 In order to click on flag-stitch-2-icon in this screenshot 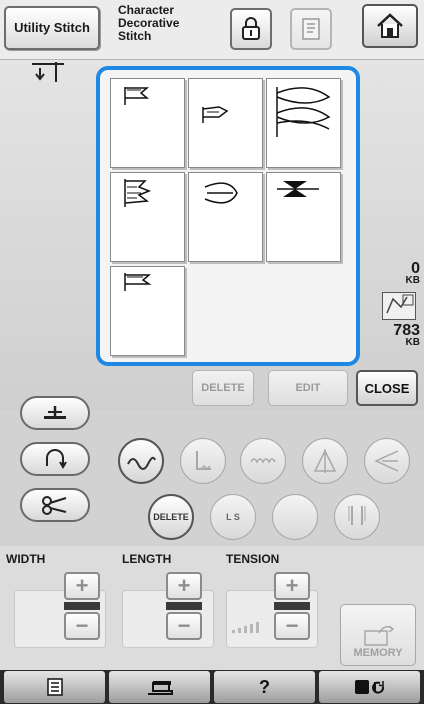, I will do `click(215, 114)`.